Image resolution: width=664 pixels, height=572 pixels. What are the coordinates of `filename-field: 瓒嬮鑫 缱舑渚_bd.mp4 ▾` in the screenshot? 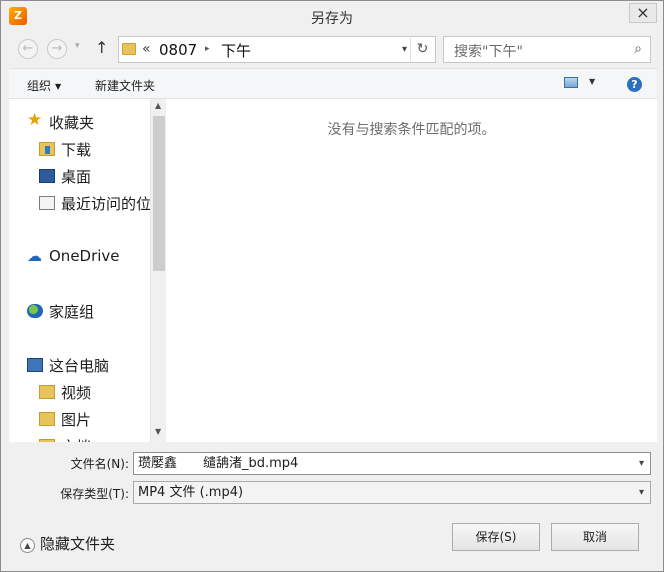 It's located at (392, 463).